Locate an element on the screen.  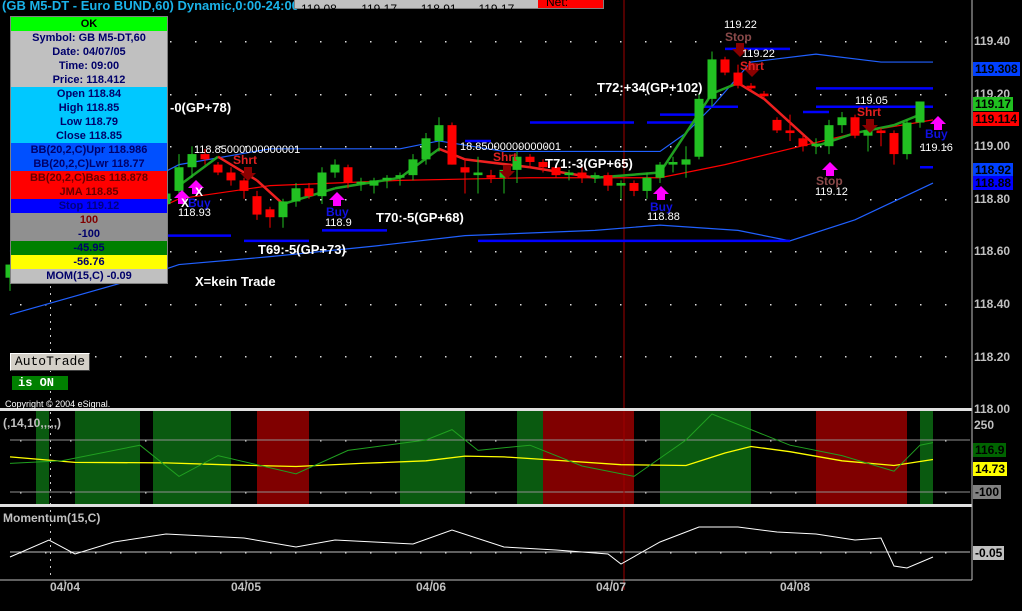
price-tick-label: 118.60 is located at coordinates (992, 251).